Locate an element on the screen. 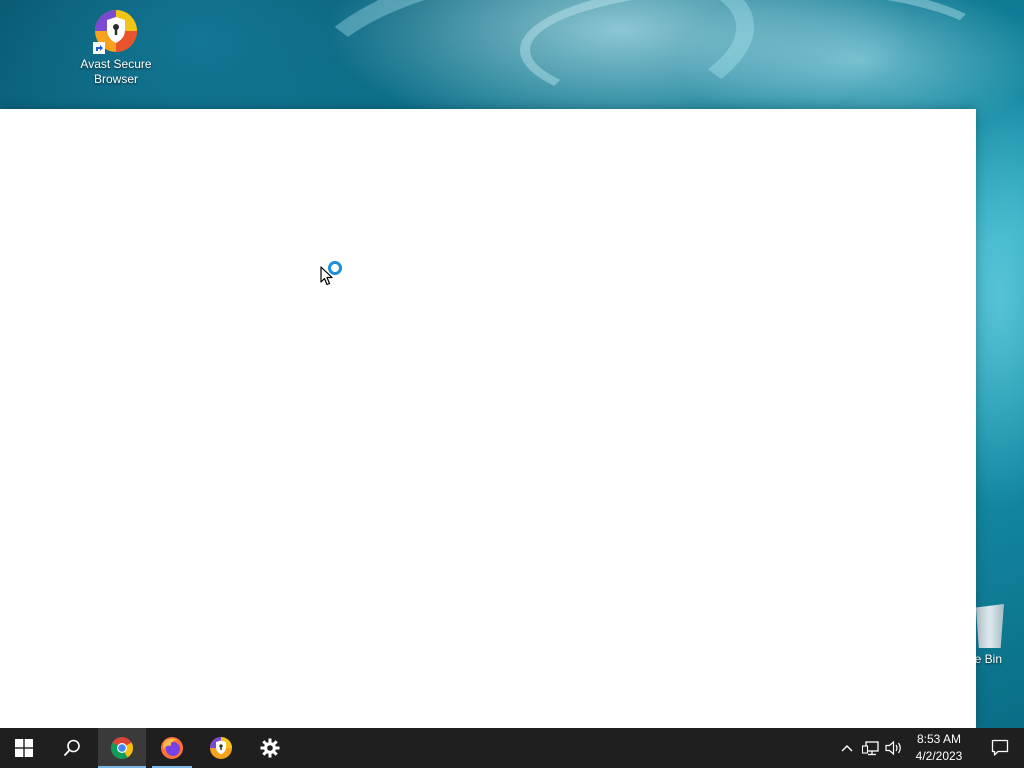 This screenshot has width=1024, height=768. desktop-icon-recycle-bin: le Bin is located at coordinates (998, 633).